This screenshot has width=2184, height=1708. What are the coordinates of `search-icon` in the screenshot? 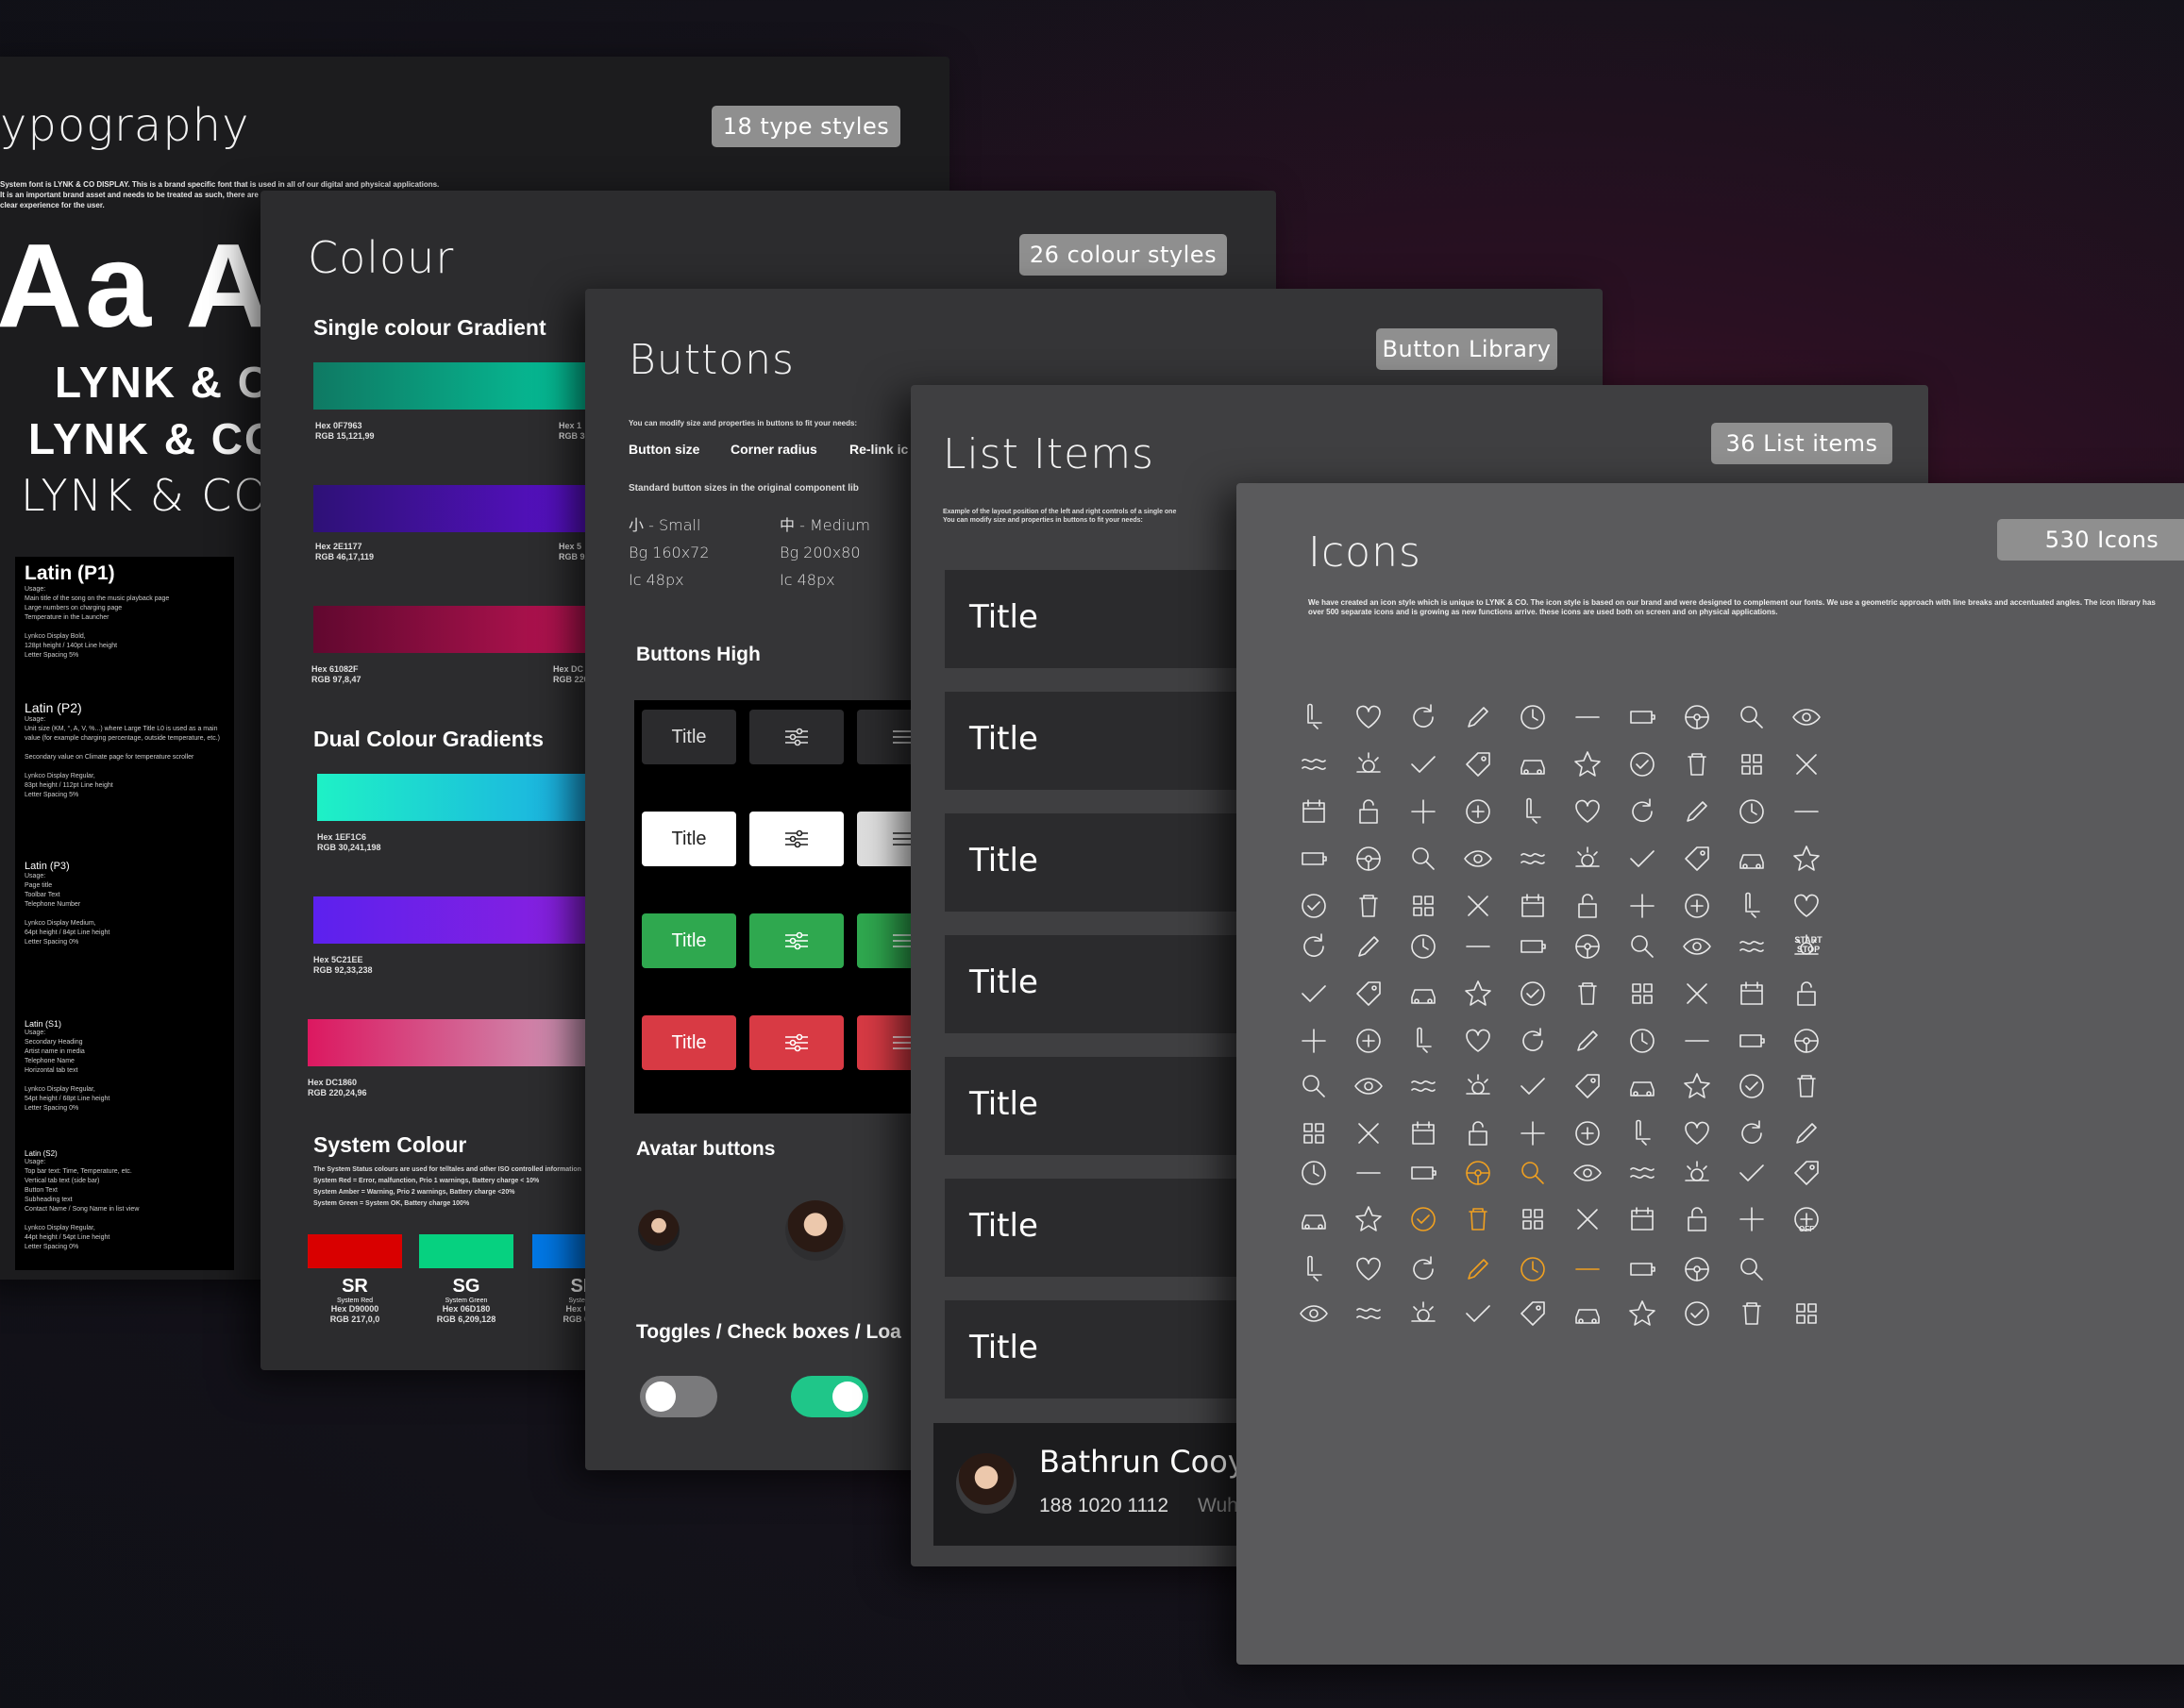 It's located at (1533, 1173).